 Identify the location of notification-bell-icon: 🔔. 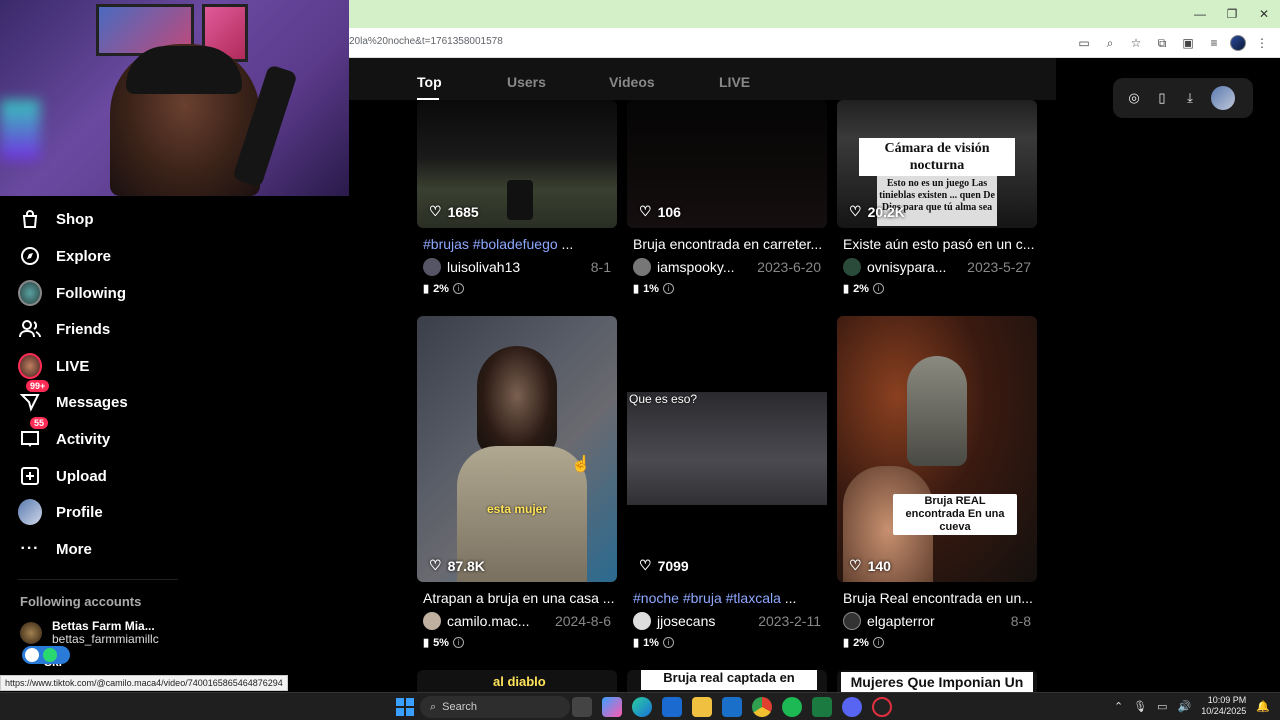
(1263, 706).